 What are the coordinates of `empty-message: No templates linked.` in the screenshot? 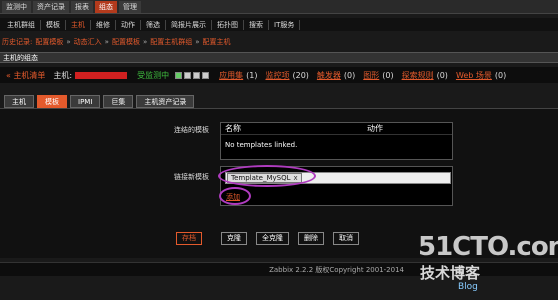 It's located at (261, 145).